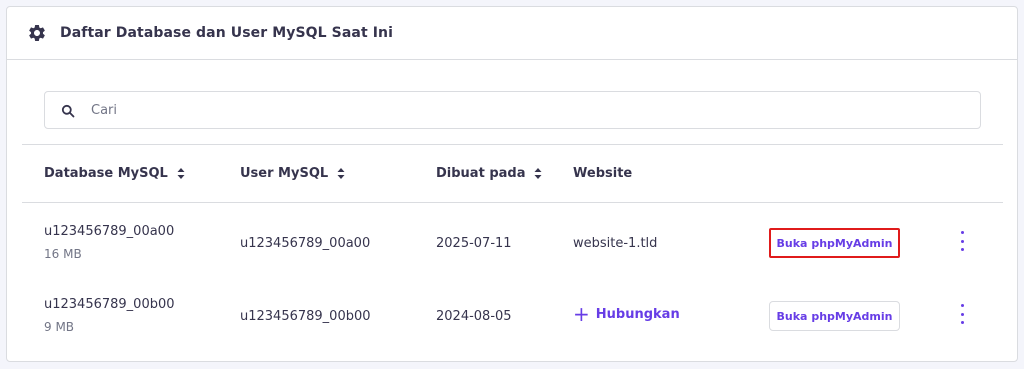 The image size is (1024, 369). I want to click on card-header: Daftar Database dan User MySQL Saat Ini, so click(512, 33).